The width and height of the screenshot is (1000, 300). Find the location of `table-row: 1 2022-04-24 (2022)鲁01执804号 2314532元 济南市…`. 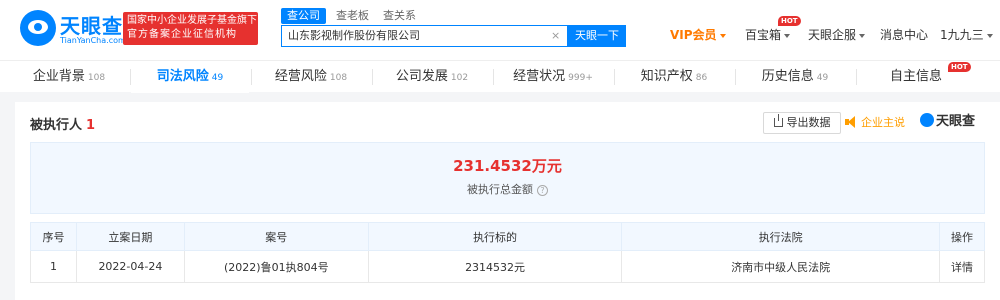

table-row: 1 2022-04-24 (2022)鲁01执804号 2314532元 济南市… is located at coordinates (507, 266).